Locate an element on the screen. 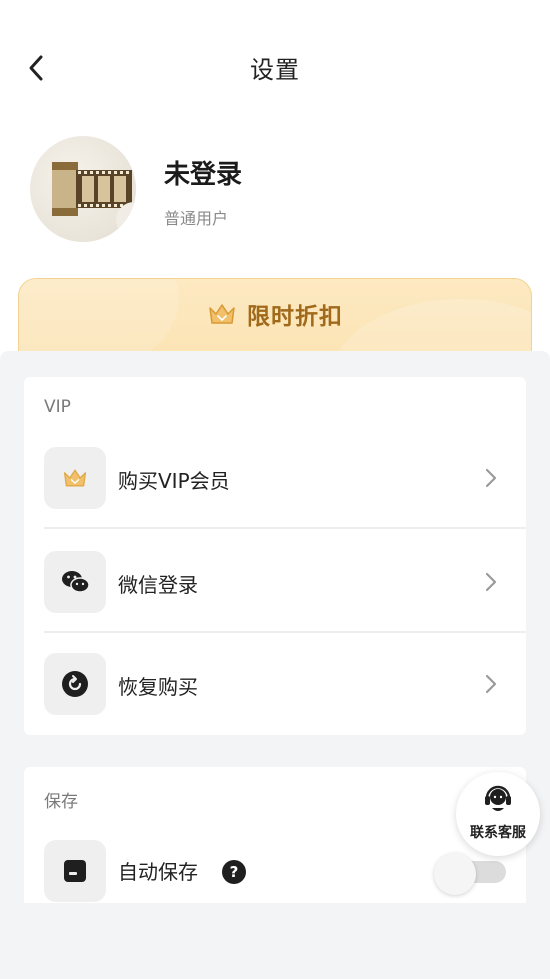 The height and width of the screenshot is (979, 550). customer-service-label: 联系客服 is located at coordinates (498, 833).